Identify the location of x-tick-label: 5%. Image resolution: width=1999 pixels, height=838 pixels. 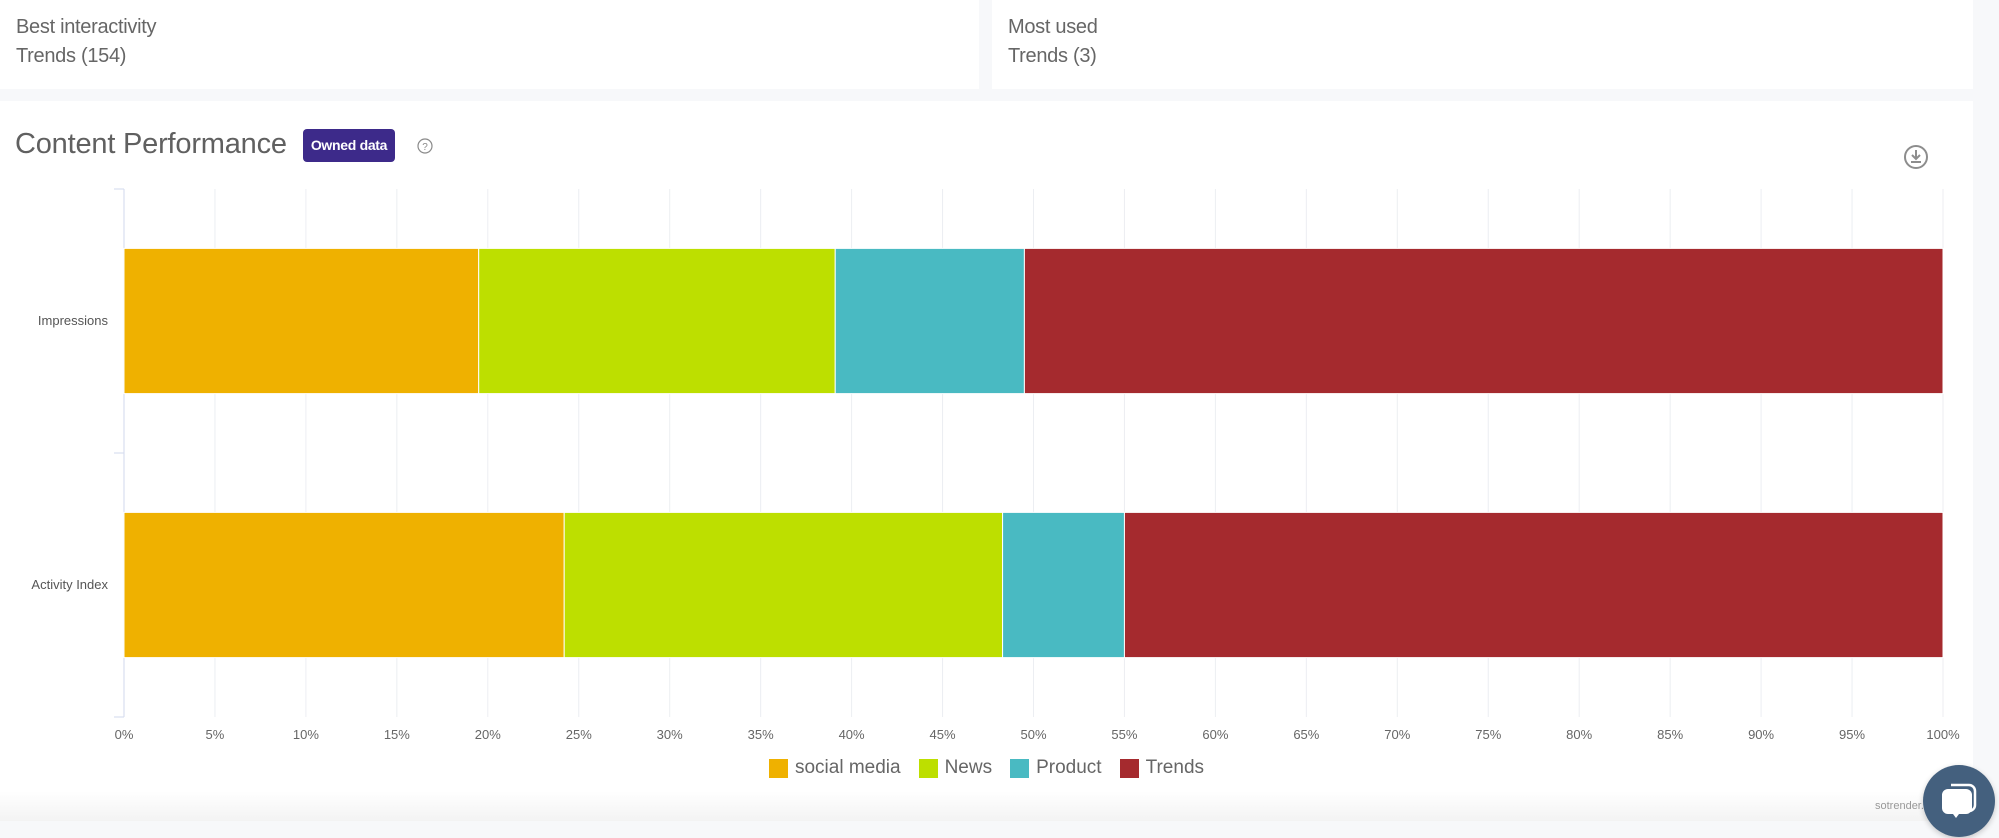
(215, 734).